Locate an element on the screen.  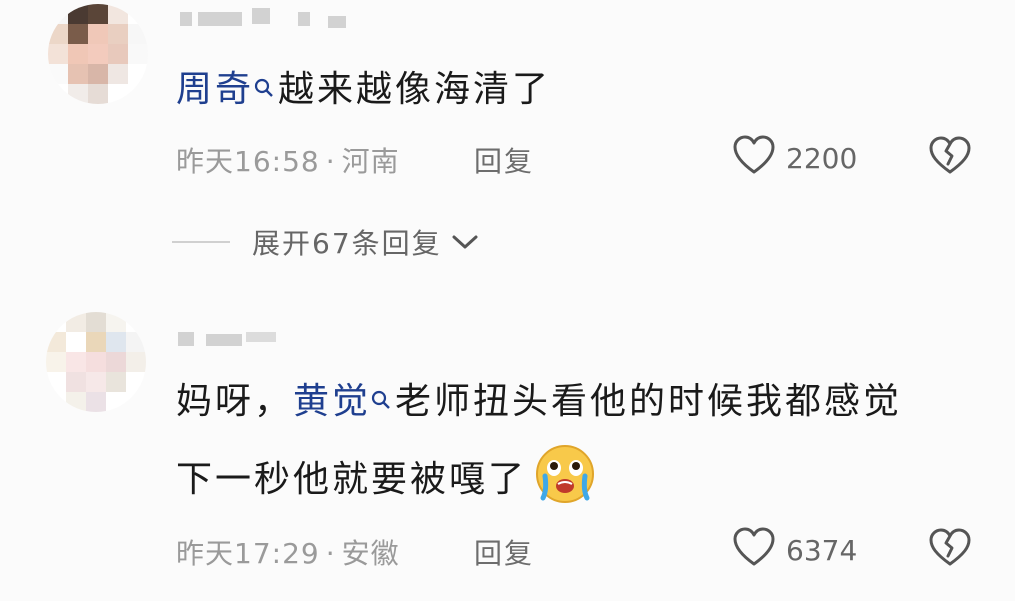
comment-text: 越来越像海清了 is located at coordinates (415, 89).